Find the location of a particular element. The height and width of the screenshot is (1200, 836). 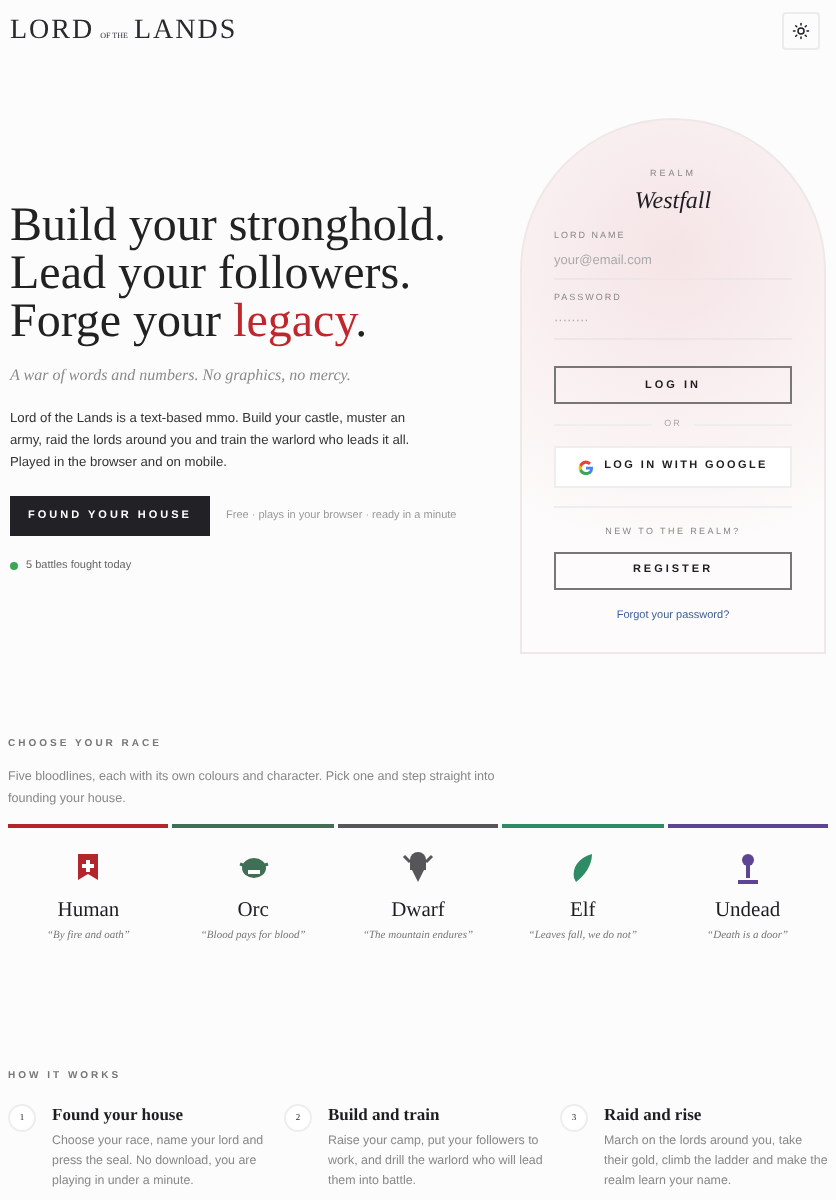

step-title: Build and train is located at coordinates (385, 1115).